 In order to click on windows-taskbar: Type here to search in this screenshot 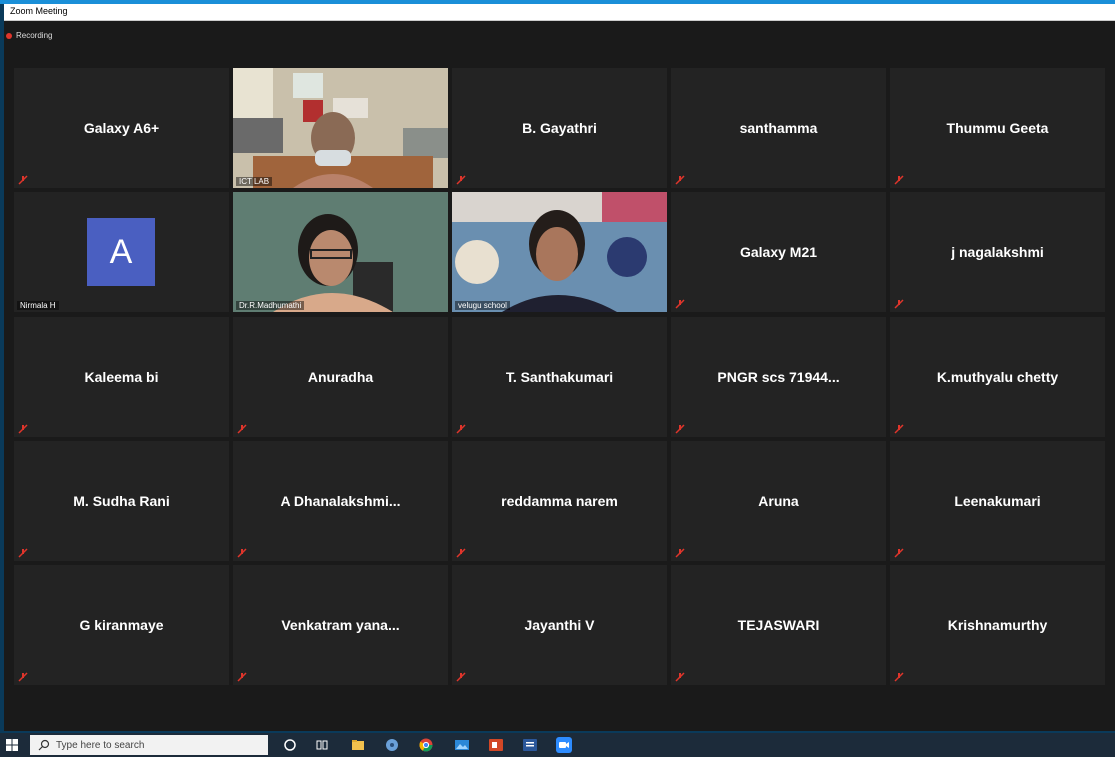, I will do `click(557, 745)`.